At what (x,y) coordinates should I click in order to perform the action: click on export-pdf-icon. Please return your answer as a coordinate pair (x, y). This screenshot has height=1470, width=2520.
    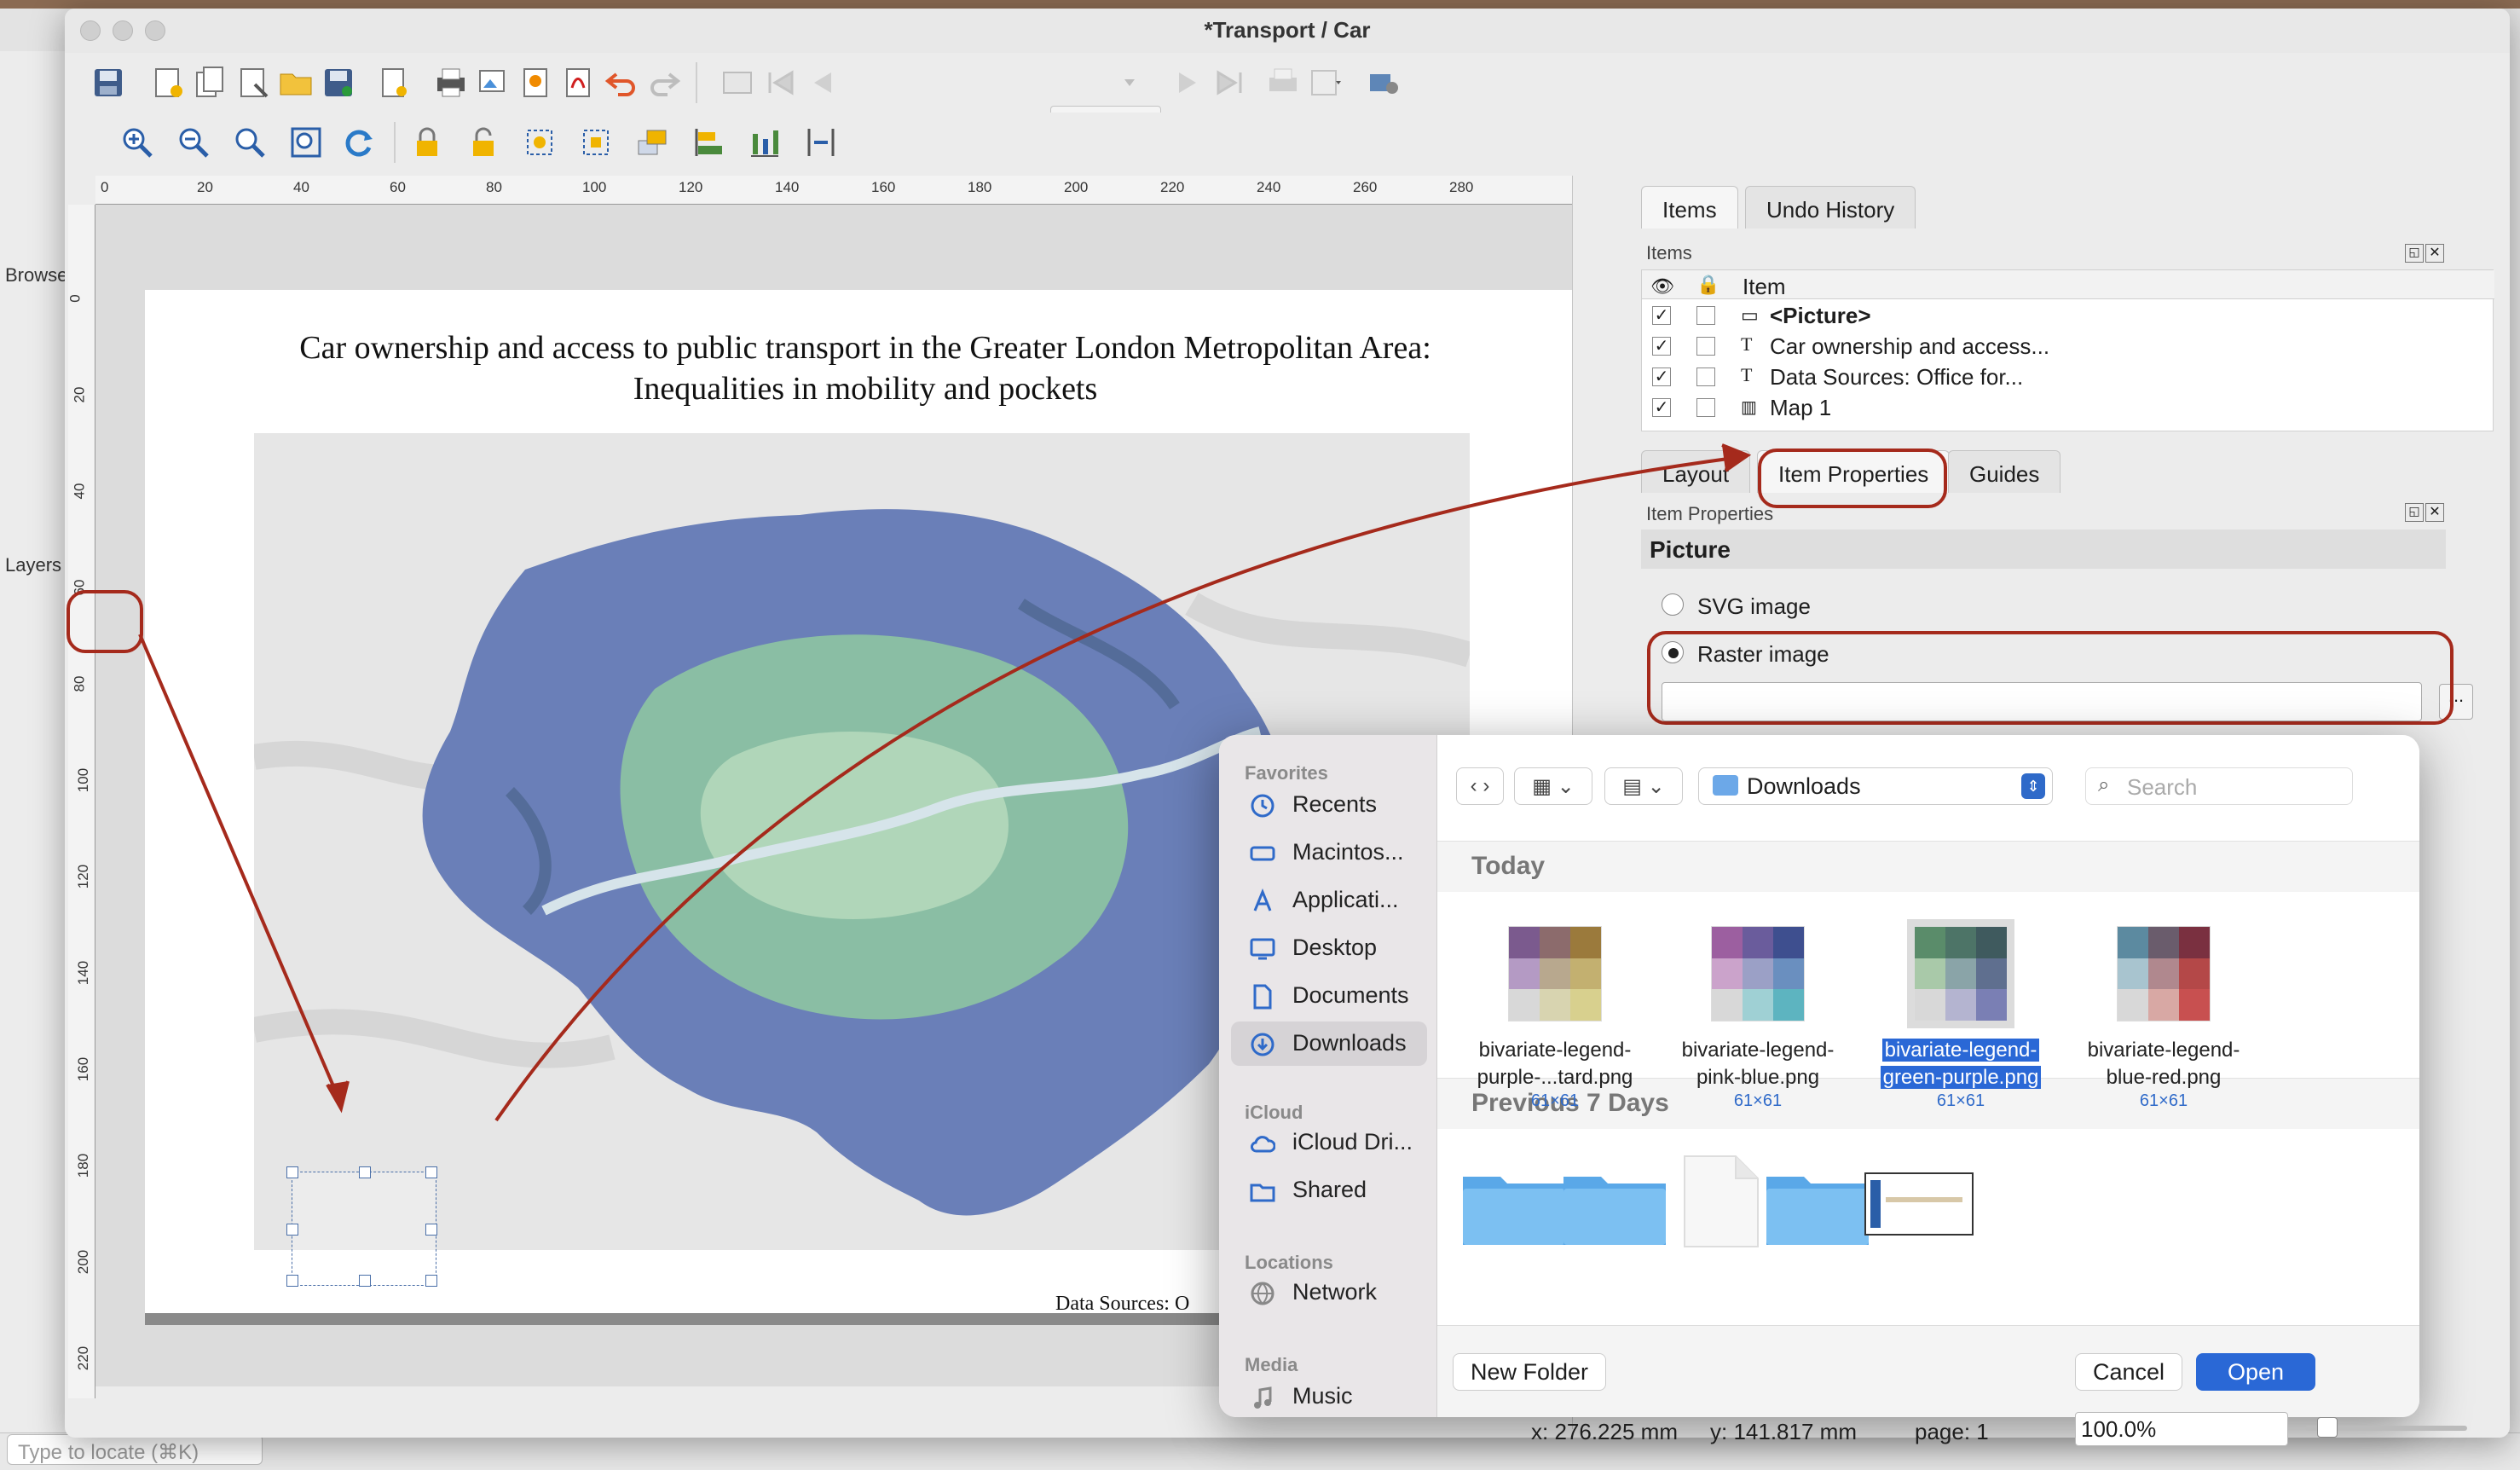
    Looking at the image, I should click on (579, 82).